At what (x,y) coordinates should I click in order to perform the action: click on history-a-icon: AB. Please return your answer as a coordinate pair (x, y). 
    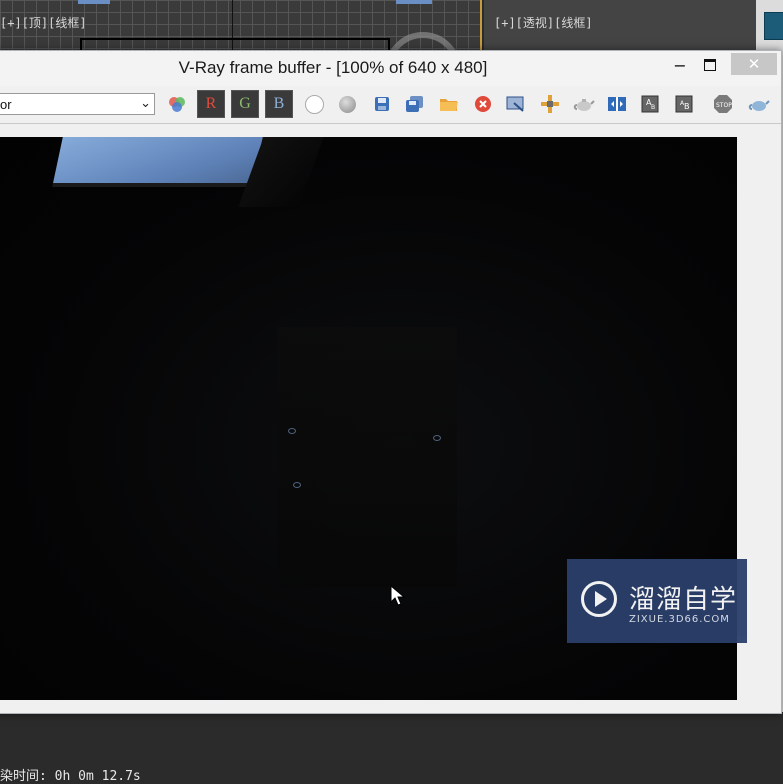
    Looking at the image, I should click on (650, 104).